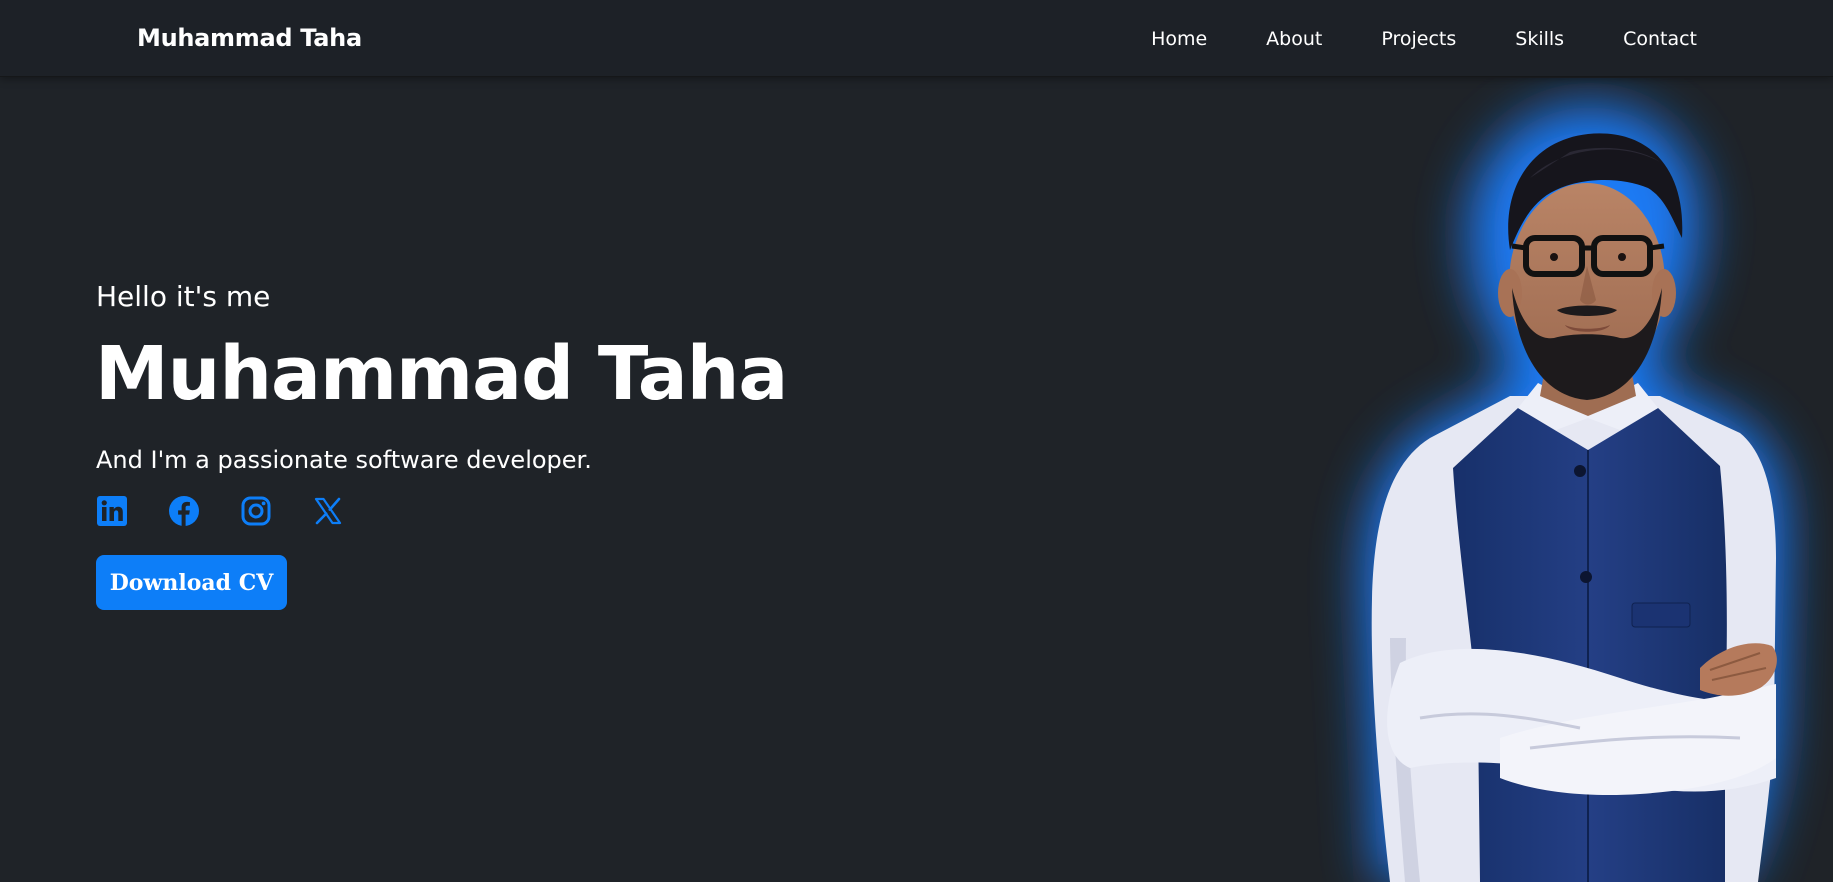  Describe the element at coordinates (183, 296) in the screenshot. I see `hero-greeting: Hello it's me` at that location.